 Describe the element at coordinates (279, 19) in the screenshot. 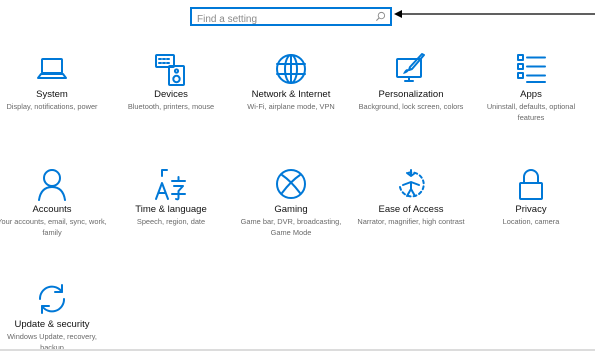

I see `search-input` at that location.